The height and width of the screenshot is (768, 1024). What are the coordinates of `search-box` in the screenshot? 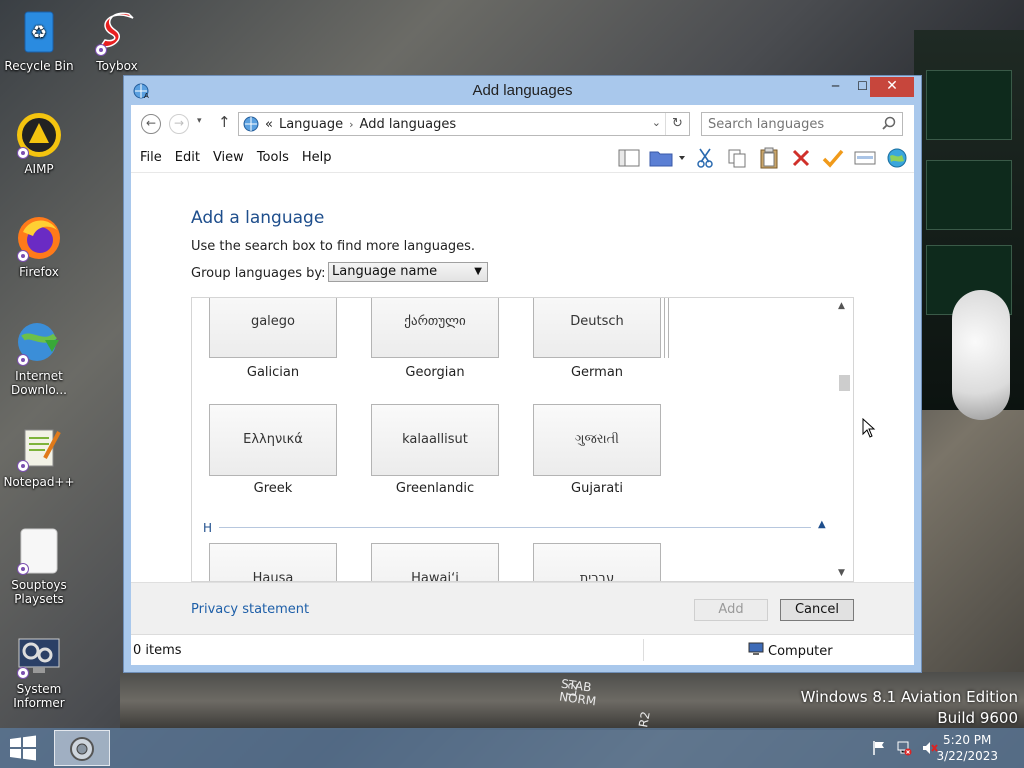 It's located at (802, 124).